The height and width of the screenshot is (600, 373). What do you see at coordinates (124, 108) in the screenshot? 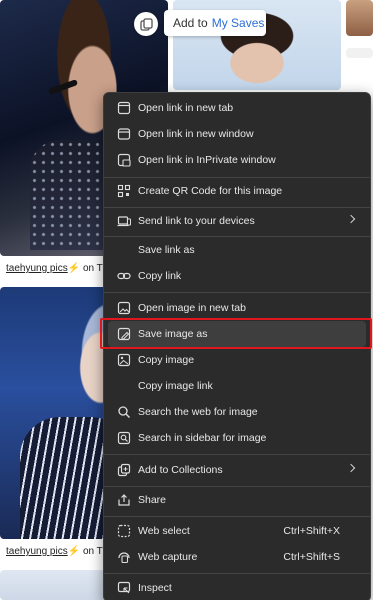
I see `new-tab-icon` at bounding box center [124, 108].